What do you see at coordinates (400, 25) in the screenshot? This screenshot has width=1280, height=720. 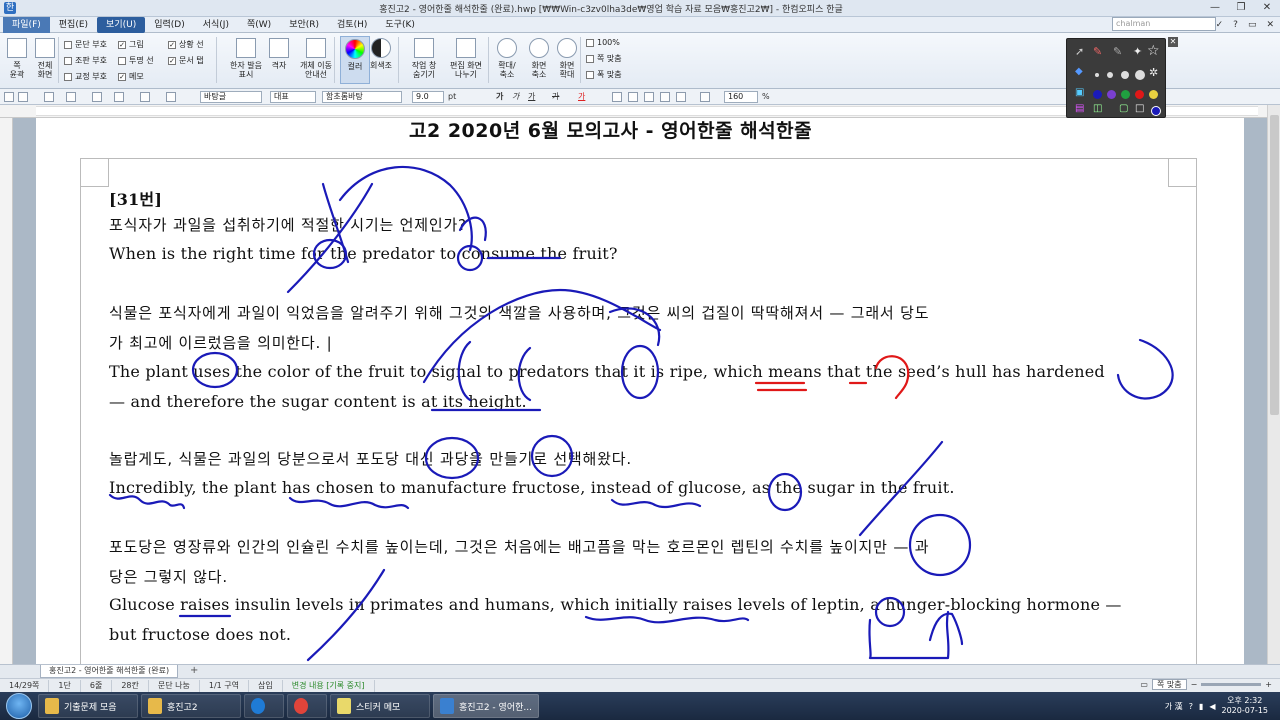 I see `menu-item-8: 도구(K)` at bounding box center [400, 25].